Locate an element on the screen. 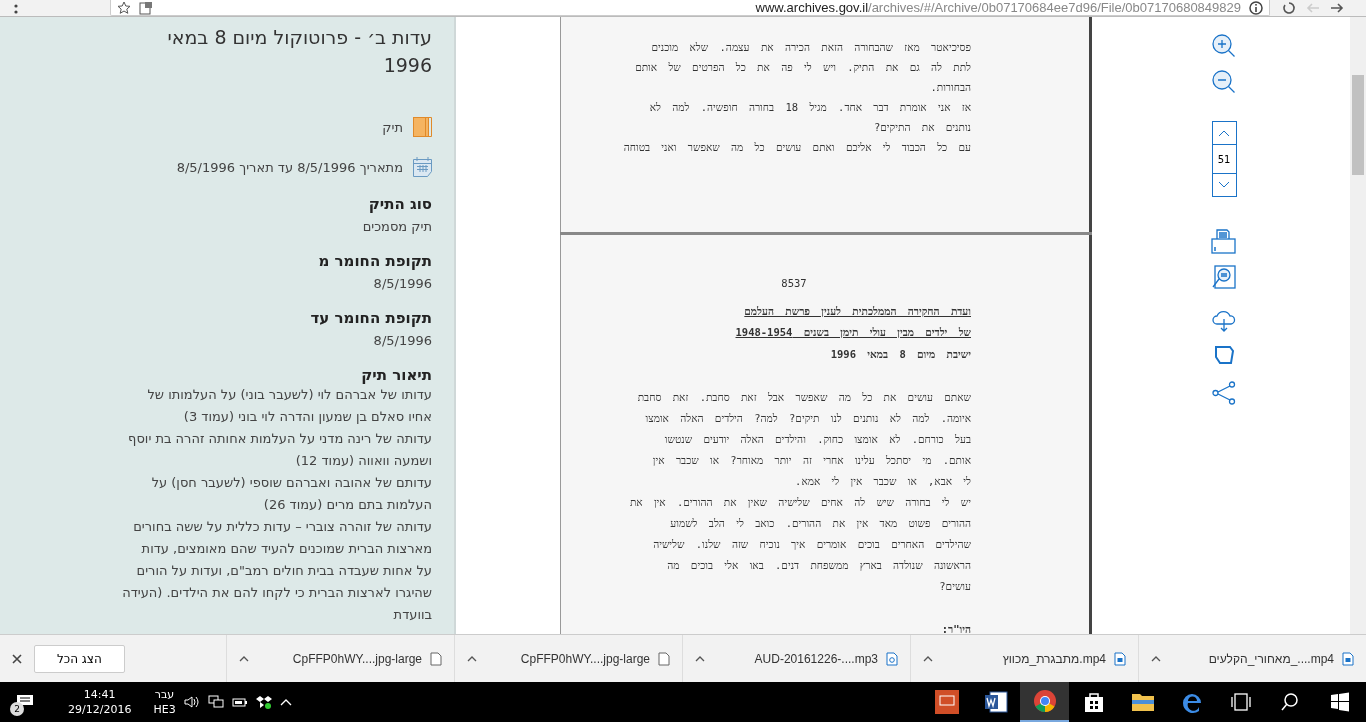 The height and width of the screenshot is (723, 1366). url-text: www.archives.gov.il/archives/#/Archive/0b07170684ee7d96/File/0b07170680849829 is located at coordinates (997, 7).